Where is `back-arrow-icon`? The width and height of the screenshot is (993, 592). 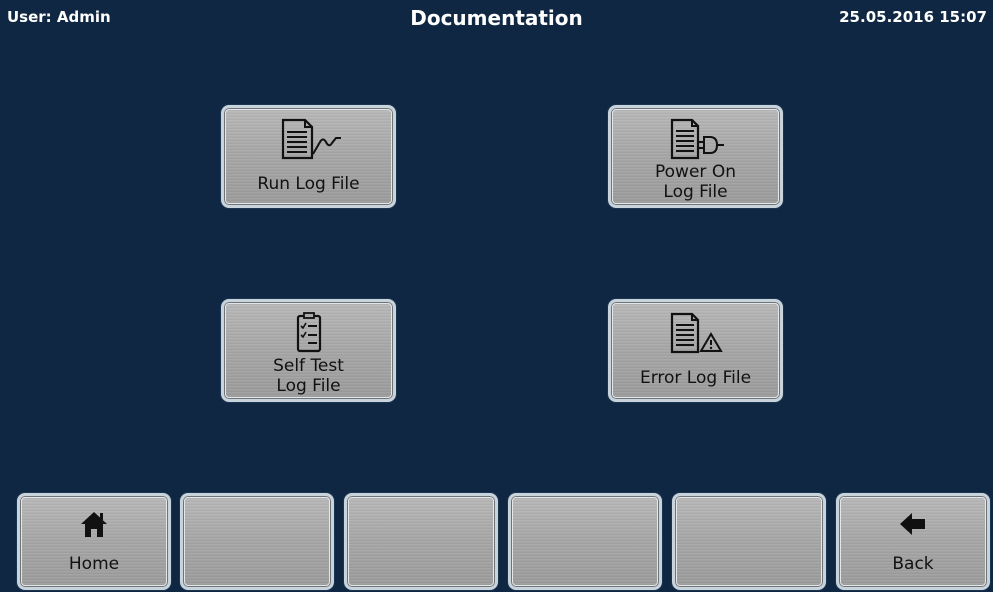 back-arrow-icon is located at coordinates (913, 524).